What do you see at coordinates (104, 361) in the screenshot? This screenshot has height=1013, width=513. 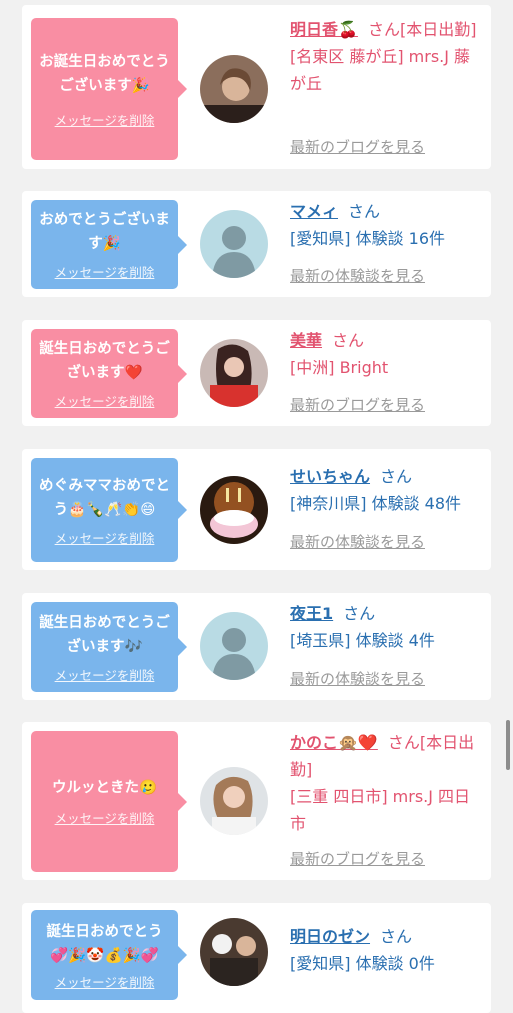 I see `message-text: 誕生日おめでとうございます❤️` at bounding box center [104, 361].